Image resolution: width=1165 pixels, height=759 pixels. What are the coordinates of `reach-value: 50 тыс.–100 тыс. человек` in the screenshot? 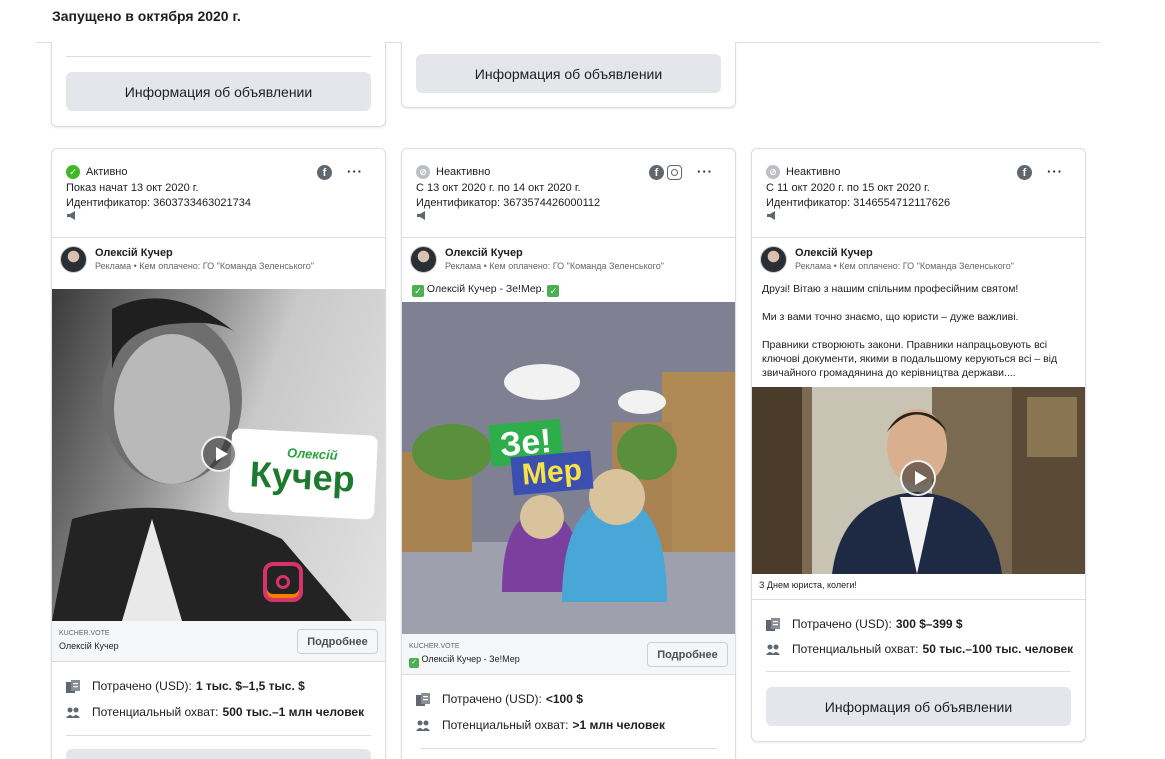 It's located at (998, 649).